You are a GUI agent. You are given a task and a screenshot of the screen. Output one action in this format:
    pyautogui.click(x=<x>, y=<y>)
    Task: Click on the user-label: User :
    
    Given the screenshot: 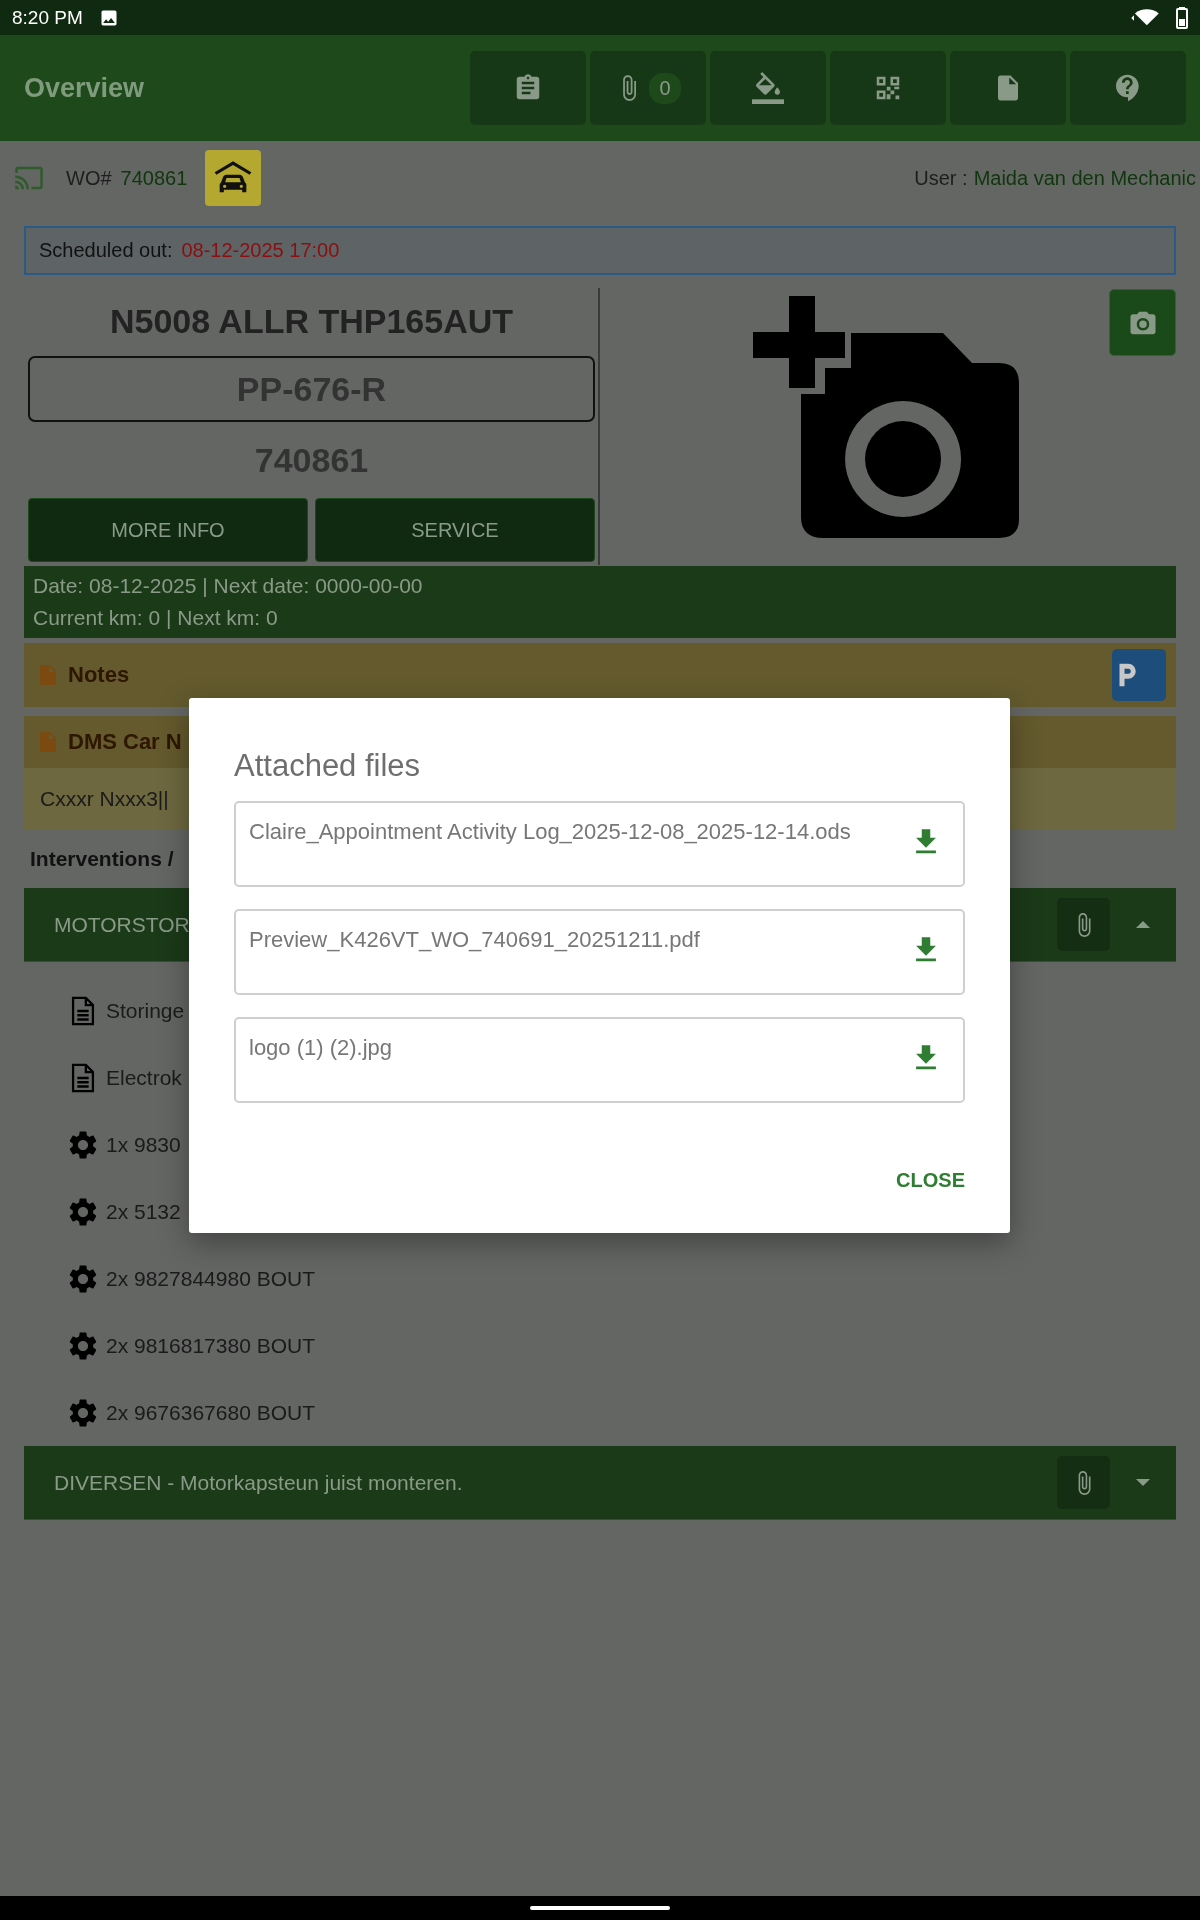 What is the action you would take?
    pyautogui.click(x=941, y=178)
    